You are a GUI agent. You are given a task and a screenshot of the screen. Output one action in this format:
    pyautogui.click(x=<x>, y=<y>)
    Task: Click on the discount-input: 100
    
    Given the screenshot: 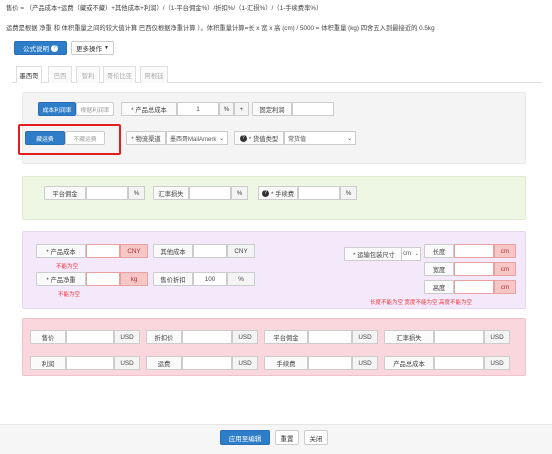 What is the action you would take?
    pyautogui.click(x=210, y=279)
    